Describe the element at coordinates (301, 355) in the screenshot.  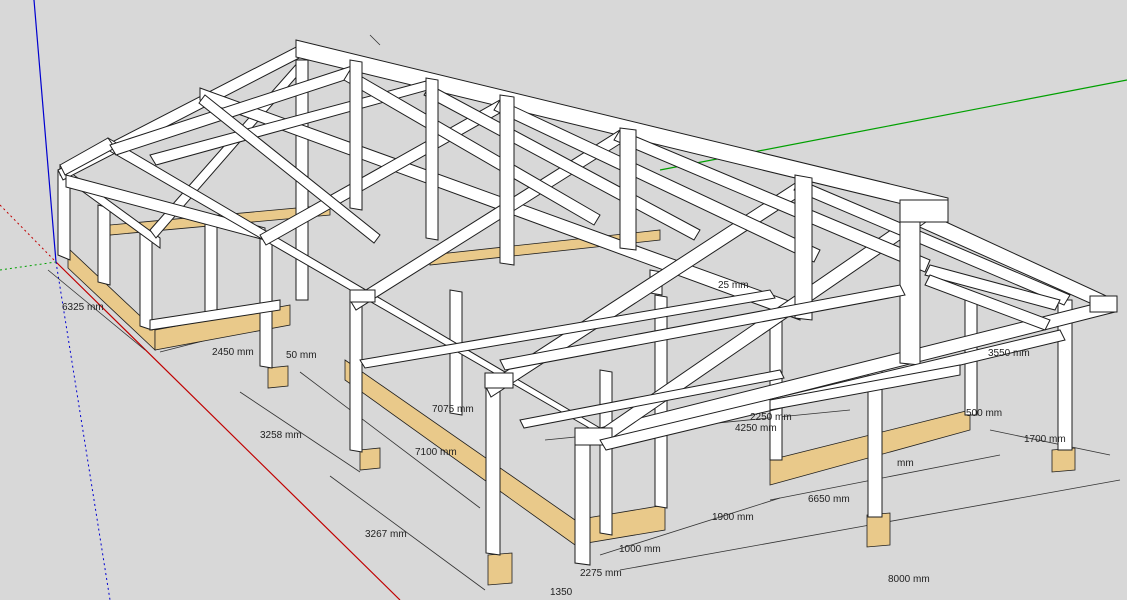
I see `dim-label: 50 mm` at that location.